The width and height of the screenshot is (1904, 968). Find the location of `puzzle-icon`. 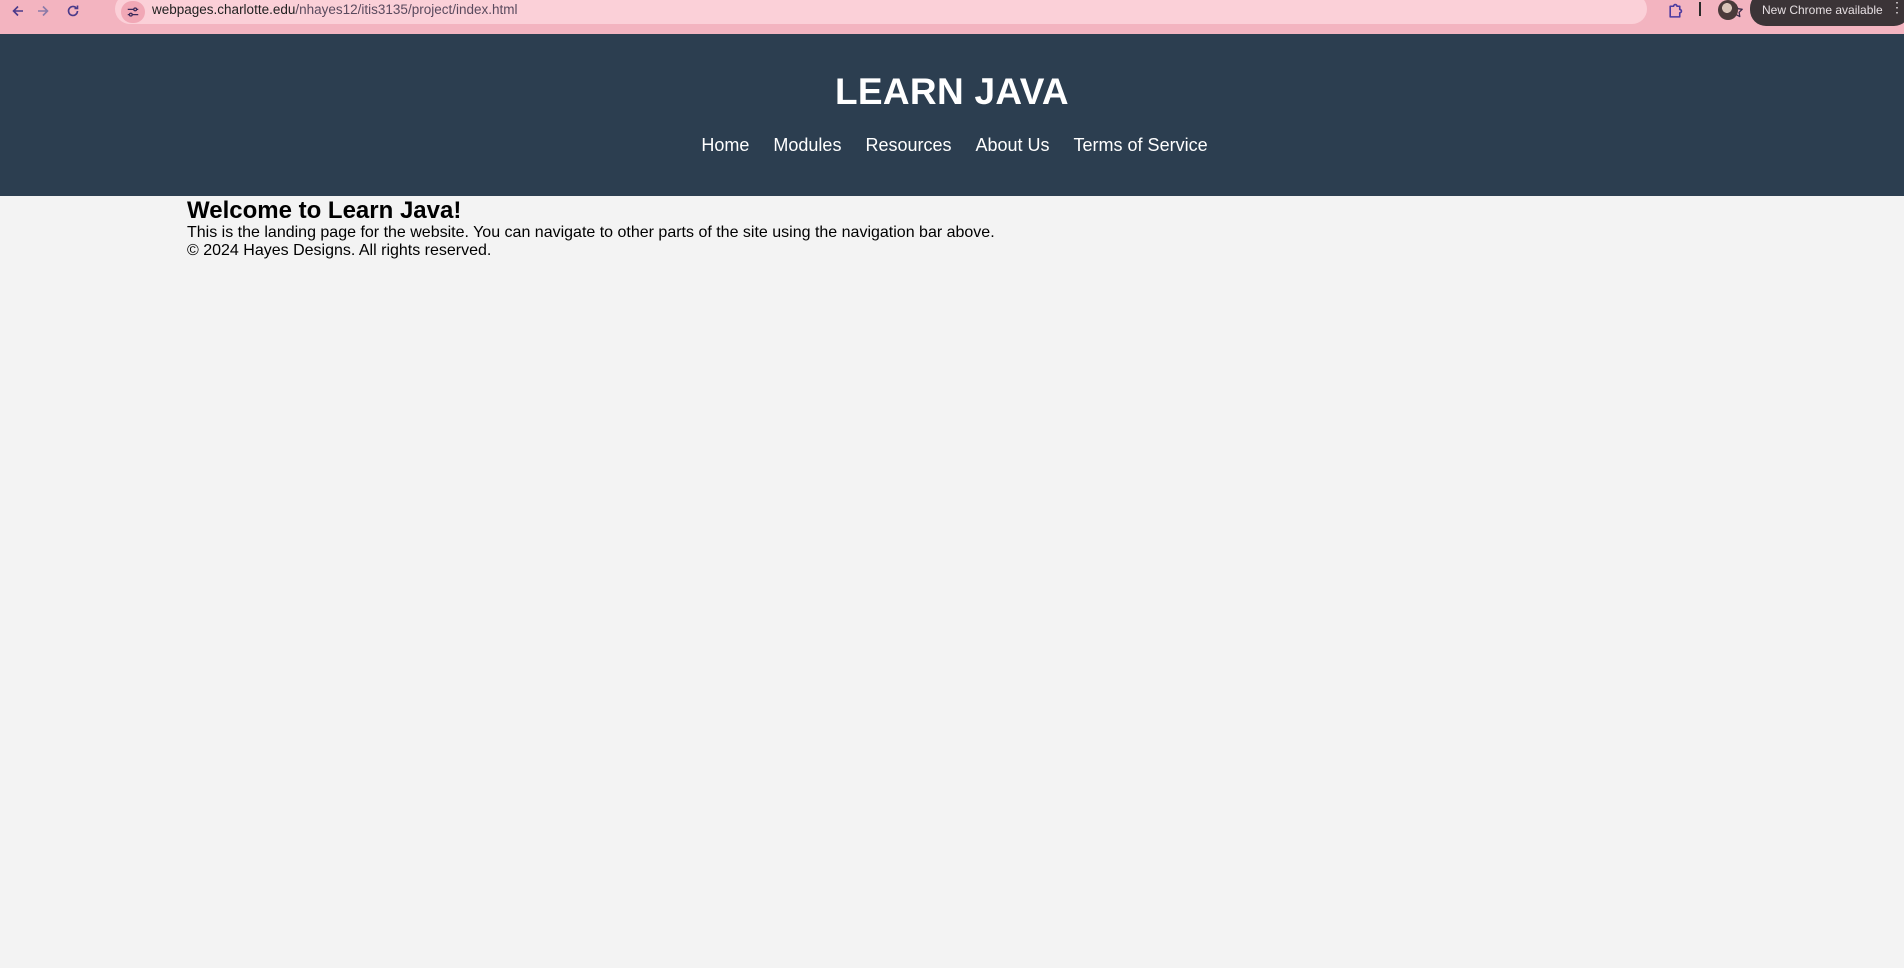

puzzle-icon is located at coordinates (1675, 10).